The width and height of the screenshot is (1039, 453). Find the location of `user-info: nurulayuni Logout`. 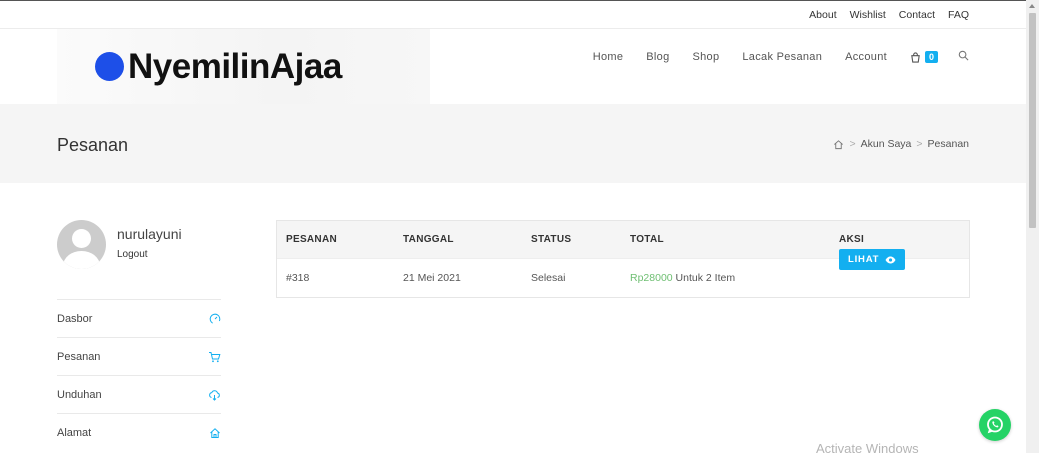

user-info: nurulayuni Logout is located at coordinates (149, 247).